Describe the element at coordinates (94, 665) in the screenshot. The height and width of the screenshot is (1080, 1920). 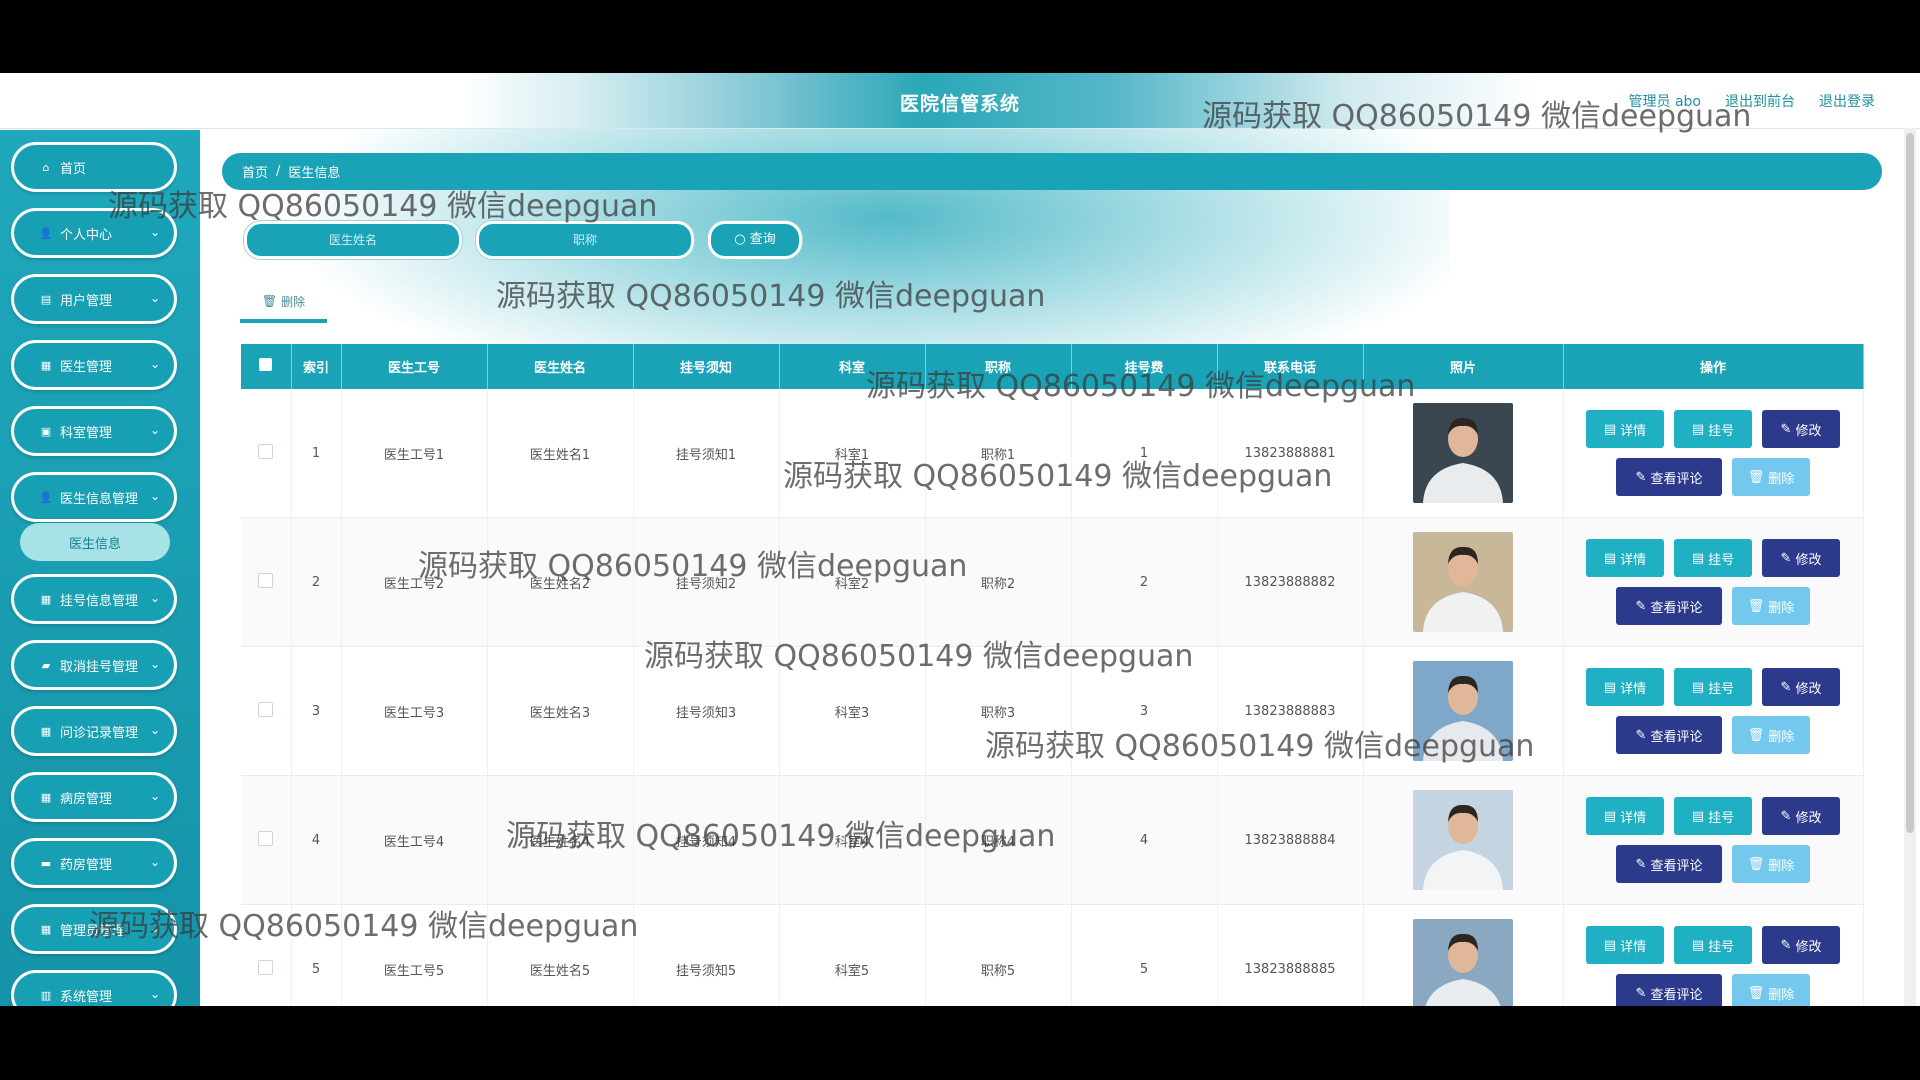
I see `sidebar-item: ▰ 取消挂号管理 ⌄` at that location.